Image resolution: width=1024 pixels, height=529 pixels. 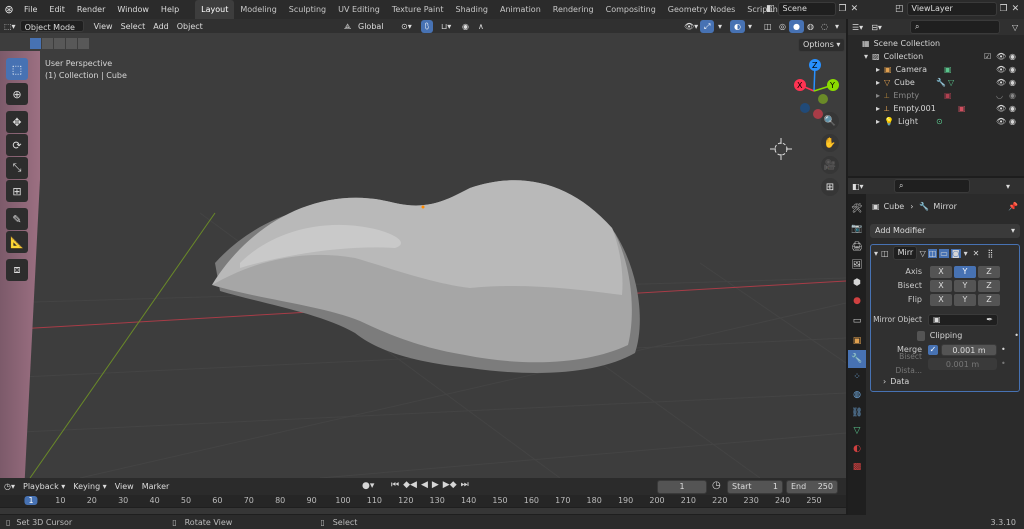 What do you see at coordinates (17, 270) in the screenshot?
I see `add-cube-tool-icon: ⧈` at bounding box center [17, 270].